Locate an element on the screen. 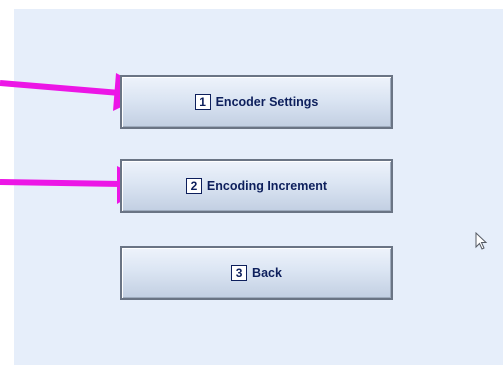 The height and width of the screenshot is (365, 503). back-label: Back is located at coordinates (267, 273).